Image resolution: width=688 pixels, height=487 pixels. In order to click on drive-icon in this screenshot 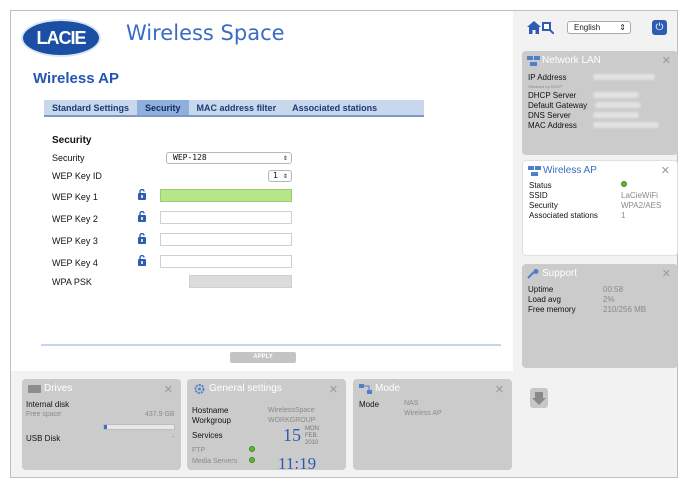, I will do `click(34, 389)`.